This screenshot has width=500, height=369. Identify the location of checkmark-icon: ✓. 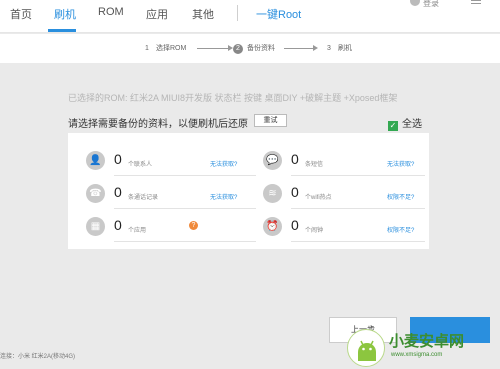
(393, 126).